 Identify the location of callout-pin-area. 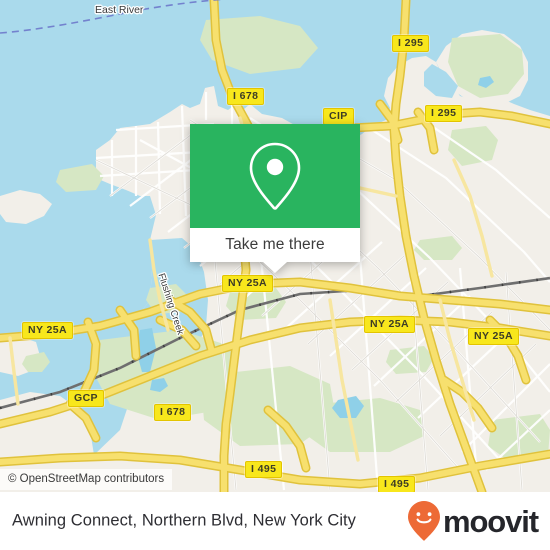
(275, 176).